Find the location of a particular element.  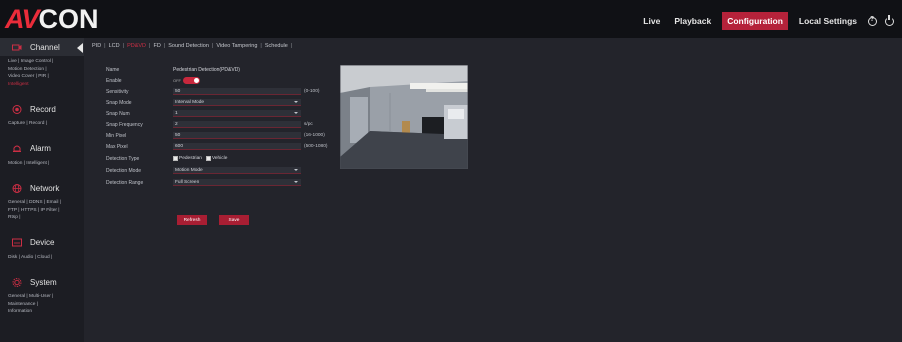

detection-mode-select: Motion Mode is located at coordinates (237, 170).